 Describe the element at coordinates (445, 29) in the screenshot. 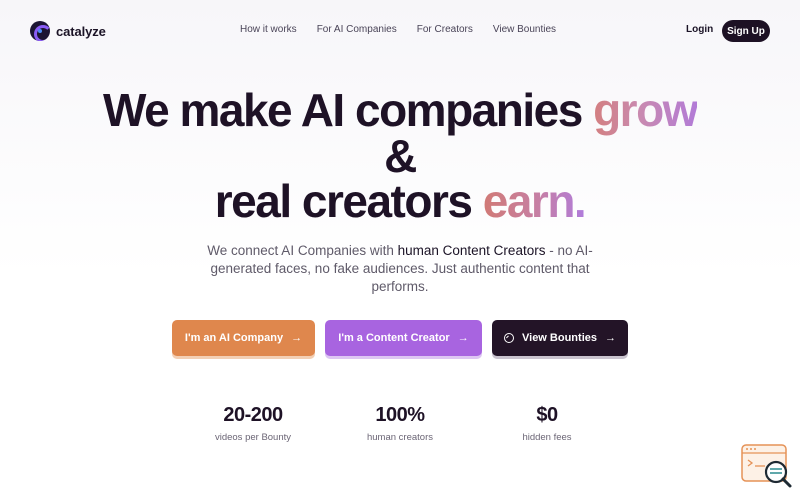

I see `nav-link-for-creators: For Creators` at that location.